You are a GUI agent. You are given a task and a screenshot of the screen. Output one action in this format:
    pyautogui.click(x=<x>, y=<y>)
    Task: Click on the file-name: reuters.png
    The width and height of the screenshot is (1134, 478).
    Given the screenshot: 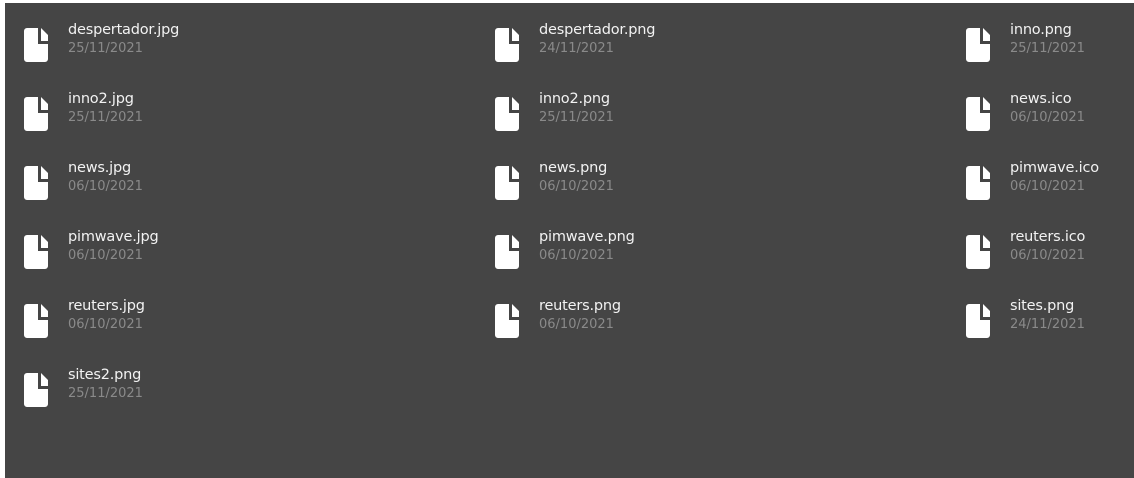 What is the action you would take?
    pyautogui.click(x=580, y=306)
    